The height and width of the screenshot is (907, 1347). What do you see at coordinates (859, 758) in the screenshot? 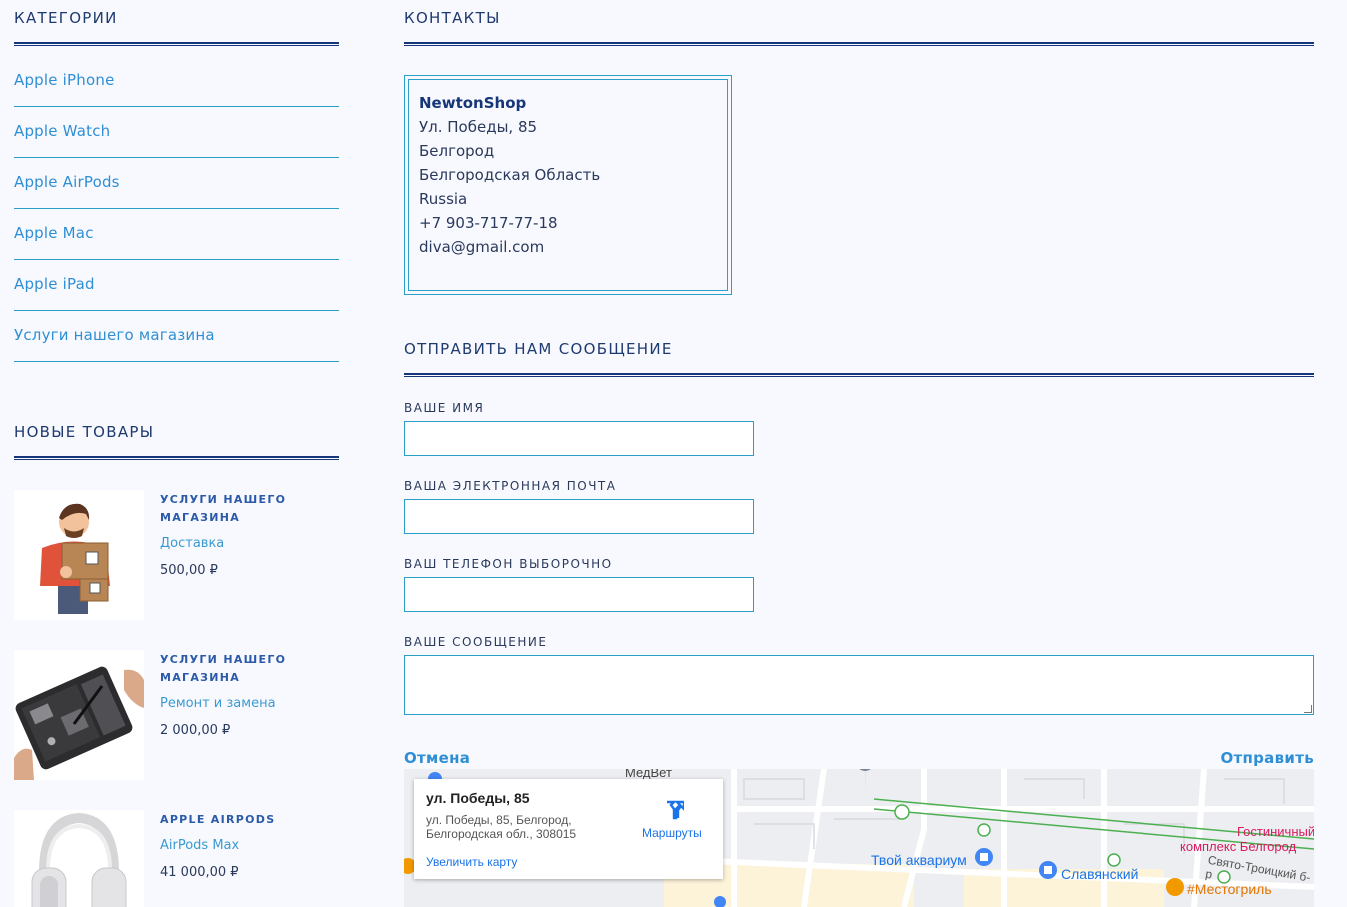
I see `form-actions: Отмена Отправить` at bounding box center [859, 758].